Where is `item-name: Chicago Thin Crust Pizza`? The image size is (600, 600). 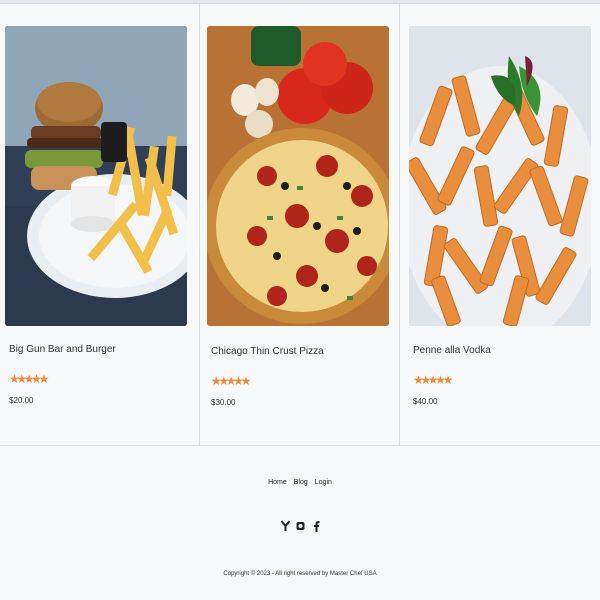 item-name: Chicago Thin Crust Pizza is located at coordinates (267, 351).